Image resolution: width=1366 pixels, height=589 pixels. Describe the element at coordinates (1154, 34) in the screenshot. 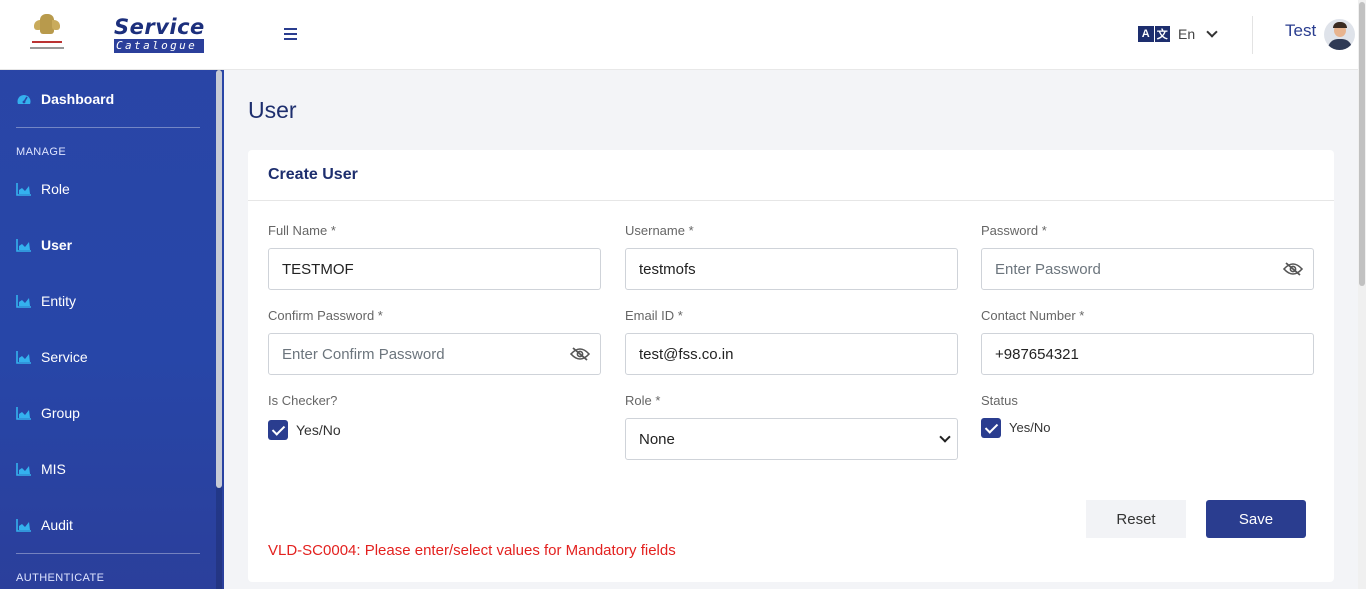

I see `translate-icon: A文` at that location.